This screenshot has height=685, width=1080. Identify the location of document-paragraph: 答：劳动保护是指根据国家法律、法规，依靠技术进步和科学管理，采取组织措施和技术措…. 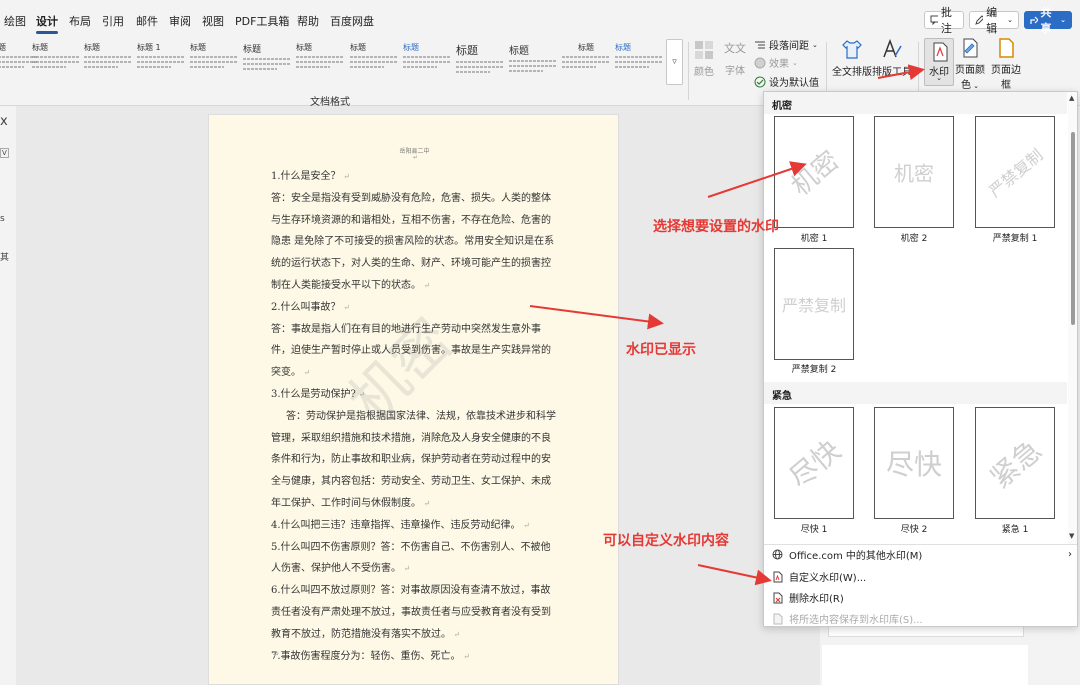
(415, 460).